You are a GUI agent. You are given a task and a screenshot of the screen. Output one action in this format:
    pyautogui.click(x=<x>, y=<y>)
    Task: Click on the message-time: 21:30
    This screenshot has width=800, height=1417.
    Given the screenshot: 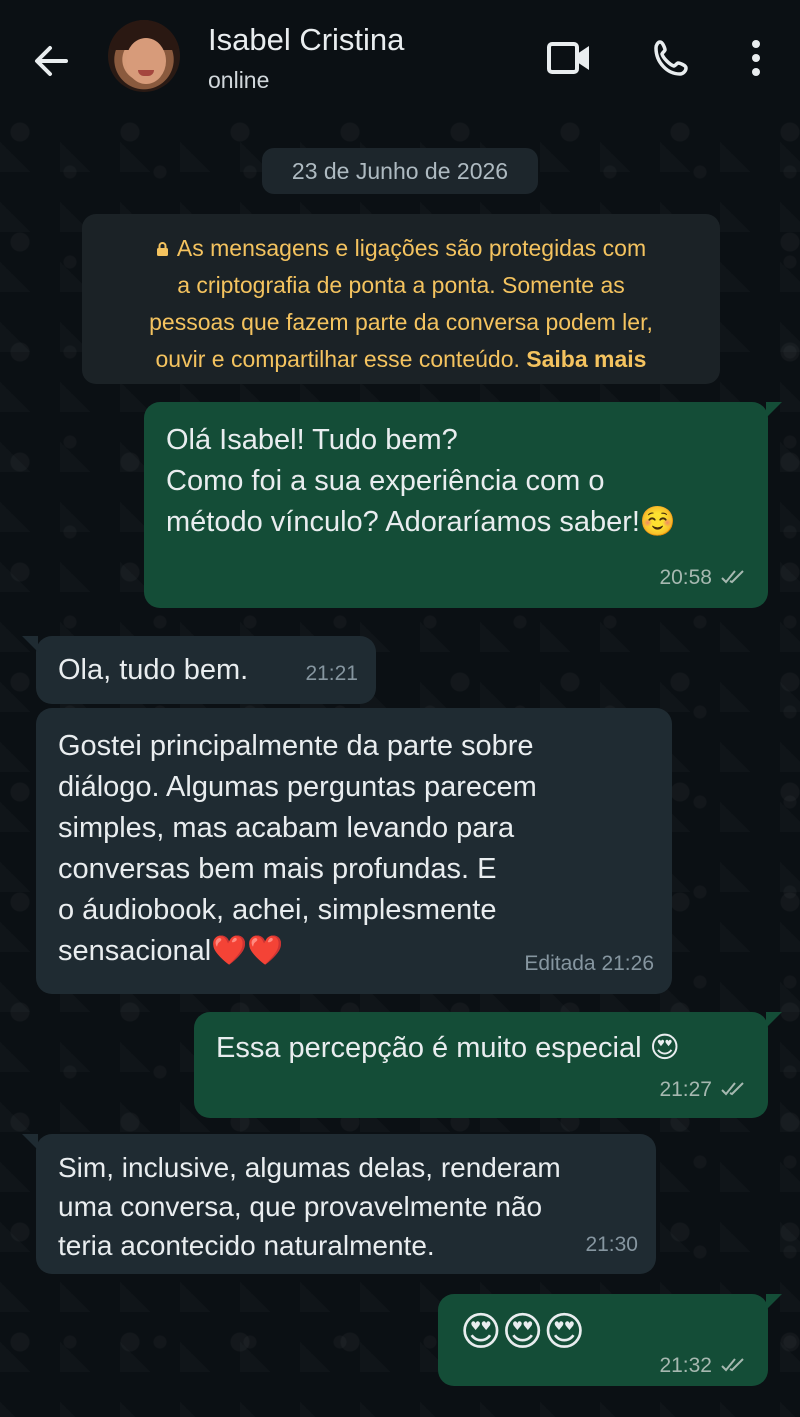 What is the action you would take?
    pyautogui.click(x=611, y=1244)
    